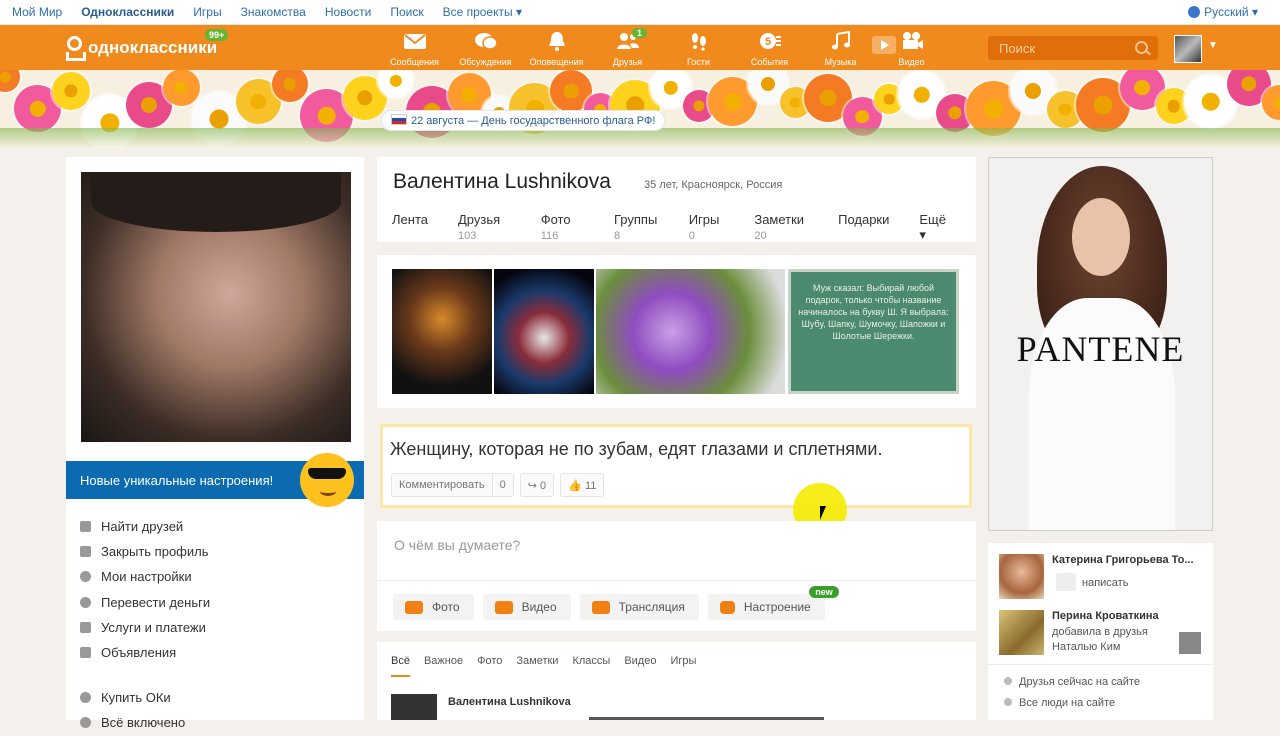  Describe the element at coordinates (940, 227) in the screenshot. I see `tab-more: Ещё ▾` at that location.